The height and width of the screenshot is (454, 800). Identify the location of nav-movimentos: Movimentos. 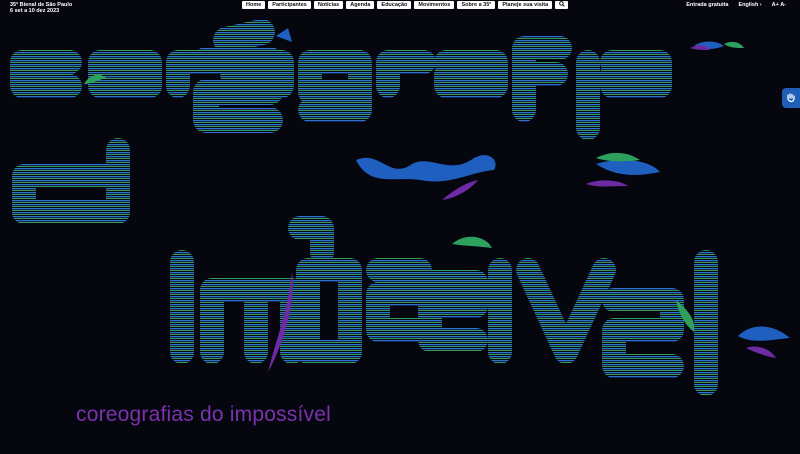
(434, 5).